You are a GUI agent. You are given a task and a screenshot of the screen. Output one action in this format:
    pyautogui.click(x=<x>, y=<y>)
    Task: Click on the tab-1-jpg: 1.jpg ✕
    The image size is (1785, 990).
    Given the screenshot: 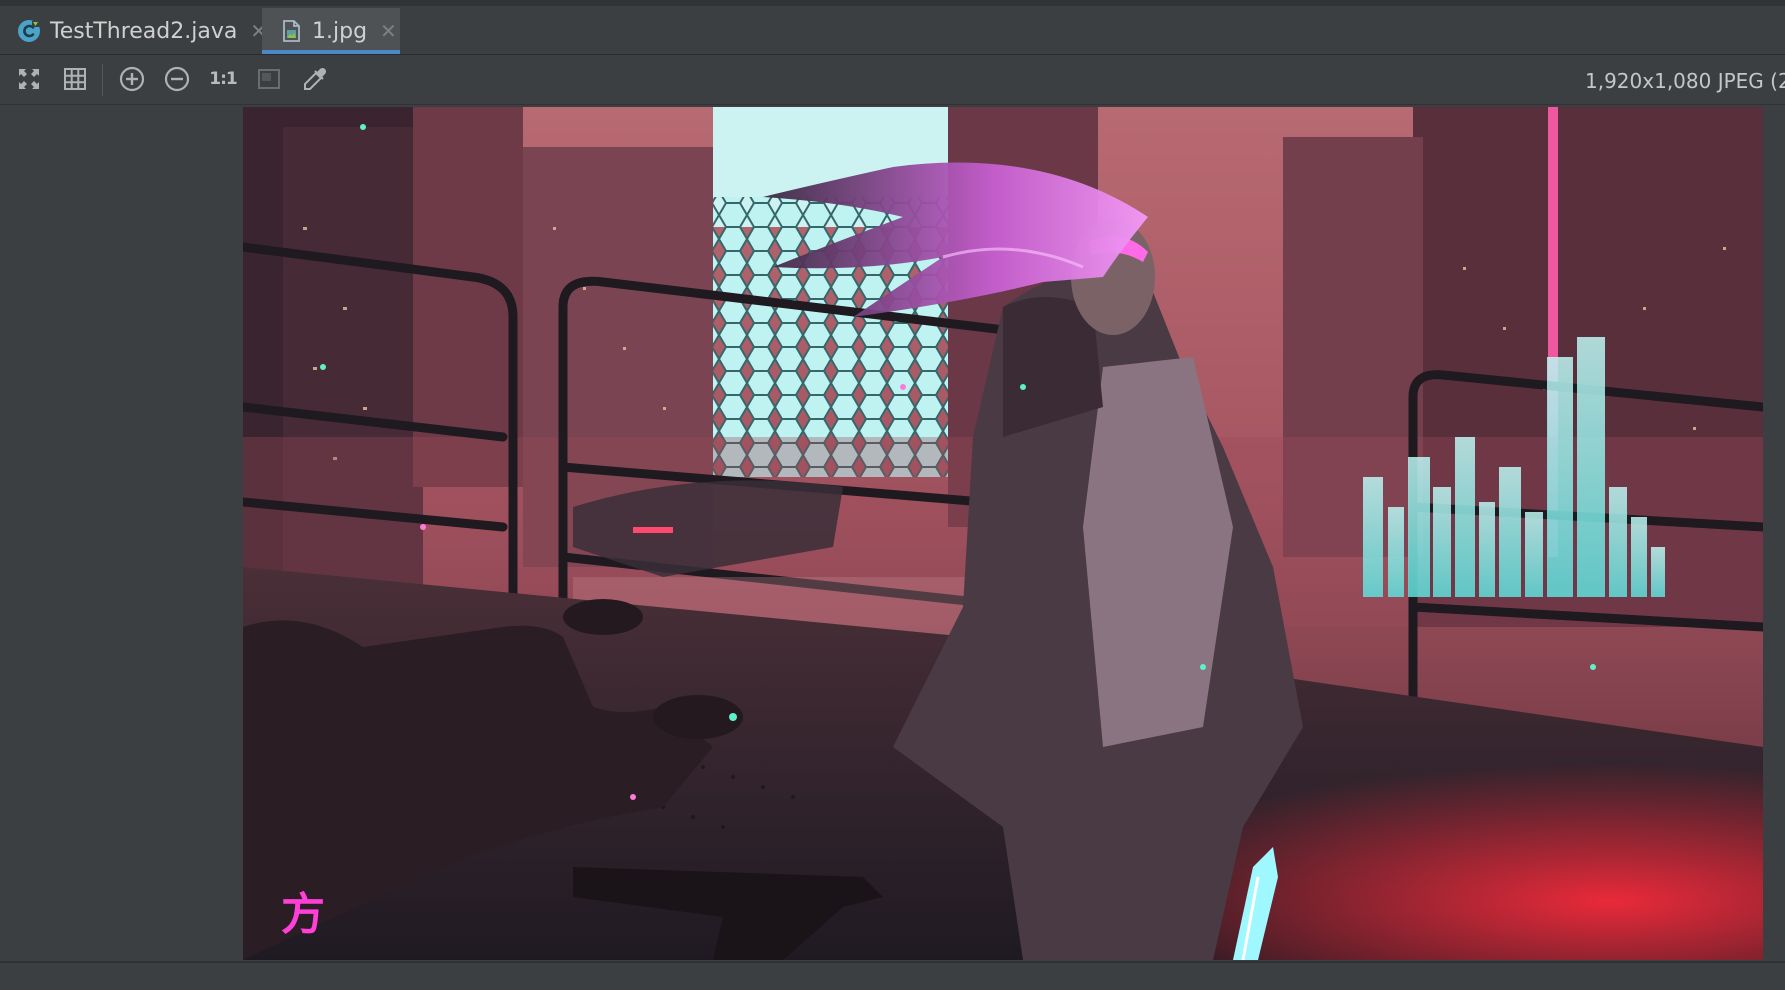 What is the action you would take?
    pyautogui.click(x=331, y=31)
    